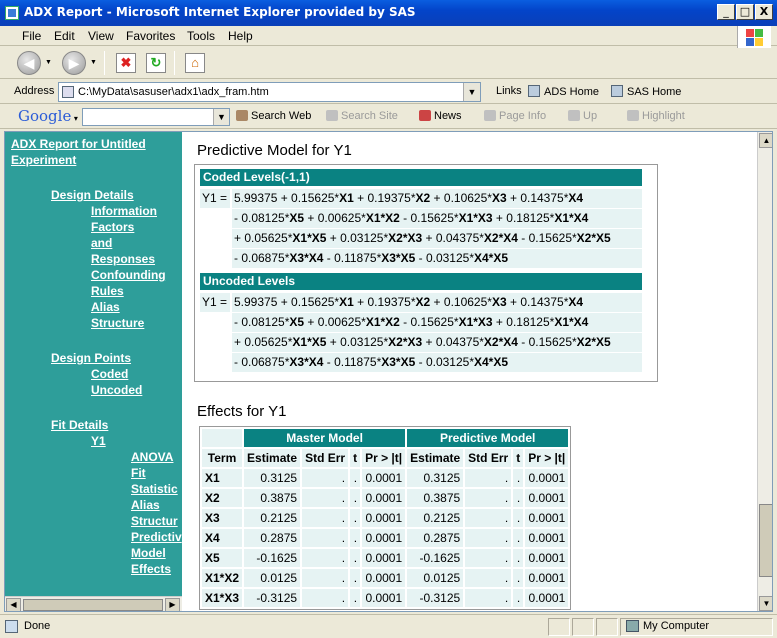 The height and width of the screenshot is (638, 777). What do you see at coordinates (518, 518) in the screenshot?
I see `cell-t-2: .` at bounding box center [518, 518].